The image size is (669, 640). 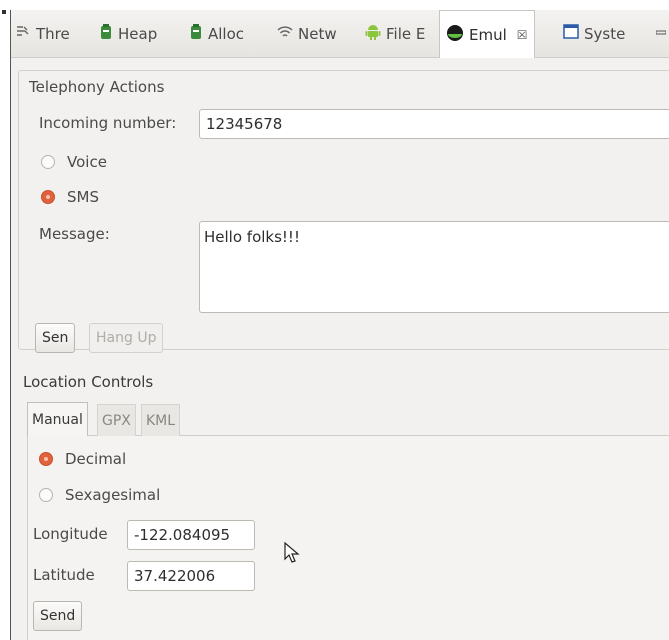 I want to click on longitude-input: -122.084095, so click(x=191, y=535).